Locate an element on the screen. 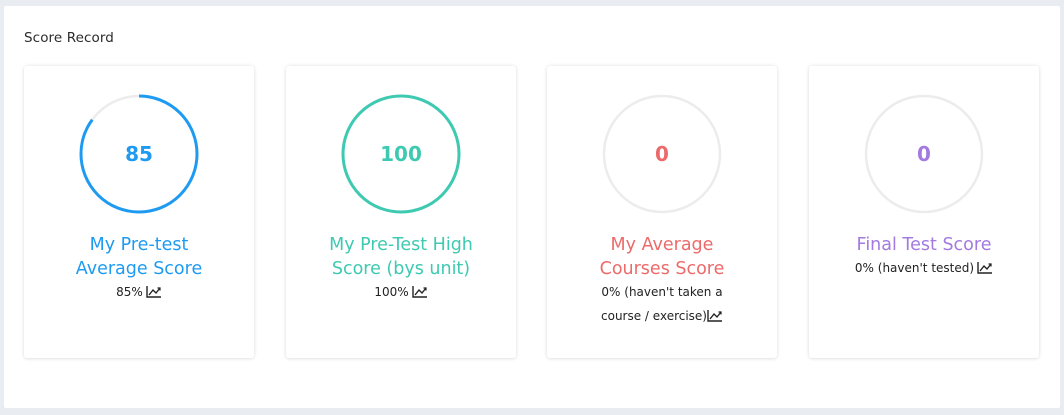 This screenshot has width=1064, height=415. card-subtitle: 85% is located at coordinates (139, 293).